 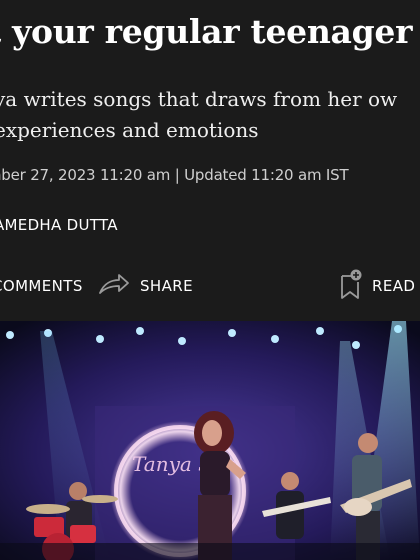 What do you see at coordinates (396, 286) in the screenshot?
I see `read-later-label: READ L` at bounding box center [396, 286].